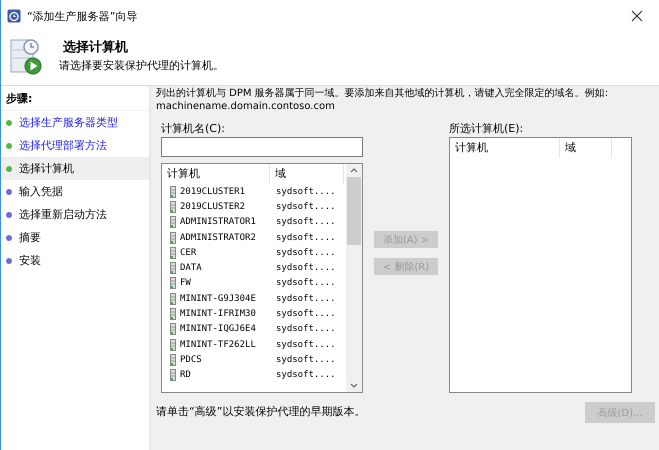  I want to click on hint-text: 请单击“高级”以安装保护代理的早期版本。, so click(261, 411).